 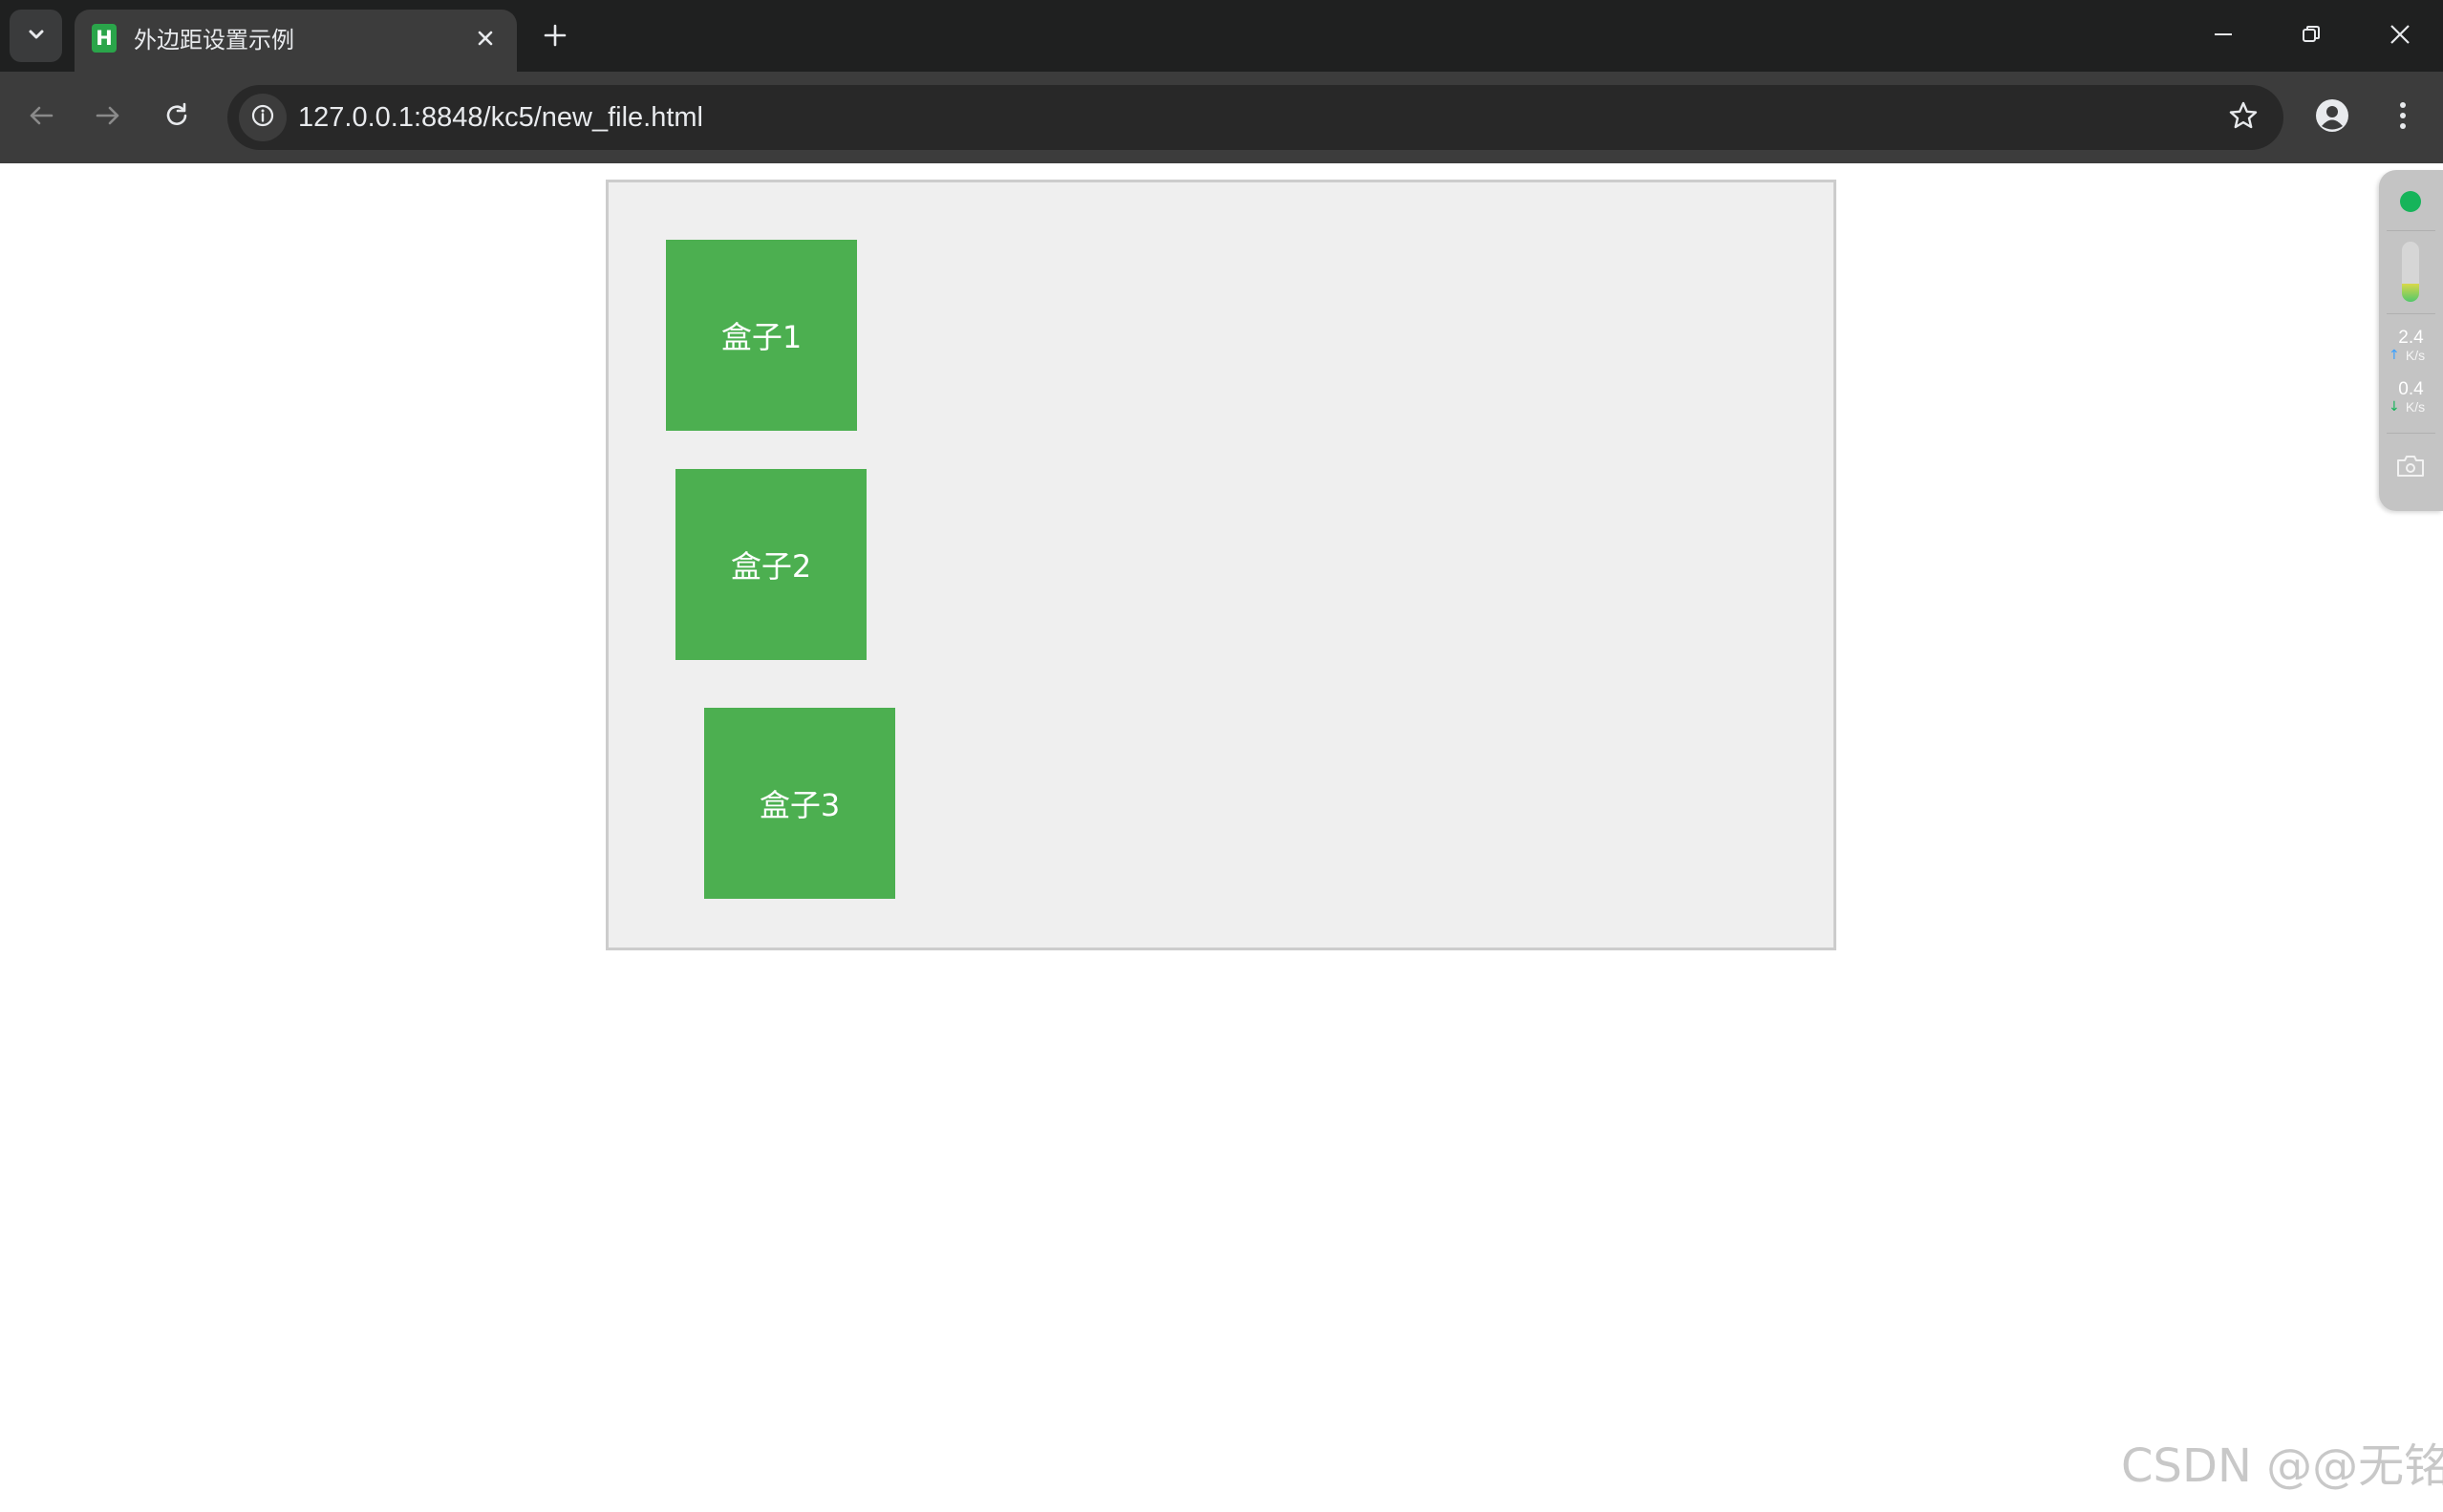 I want to click on tab-search-button, so click(x=36, y=36).